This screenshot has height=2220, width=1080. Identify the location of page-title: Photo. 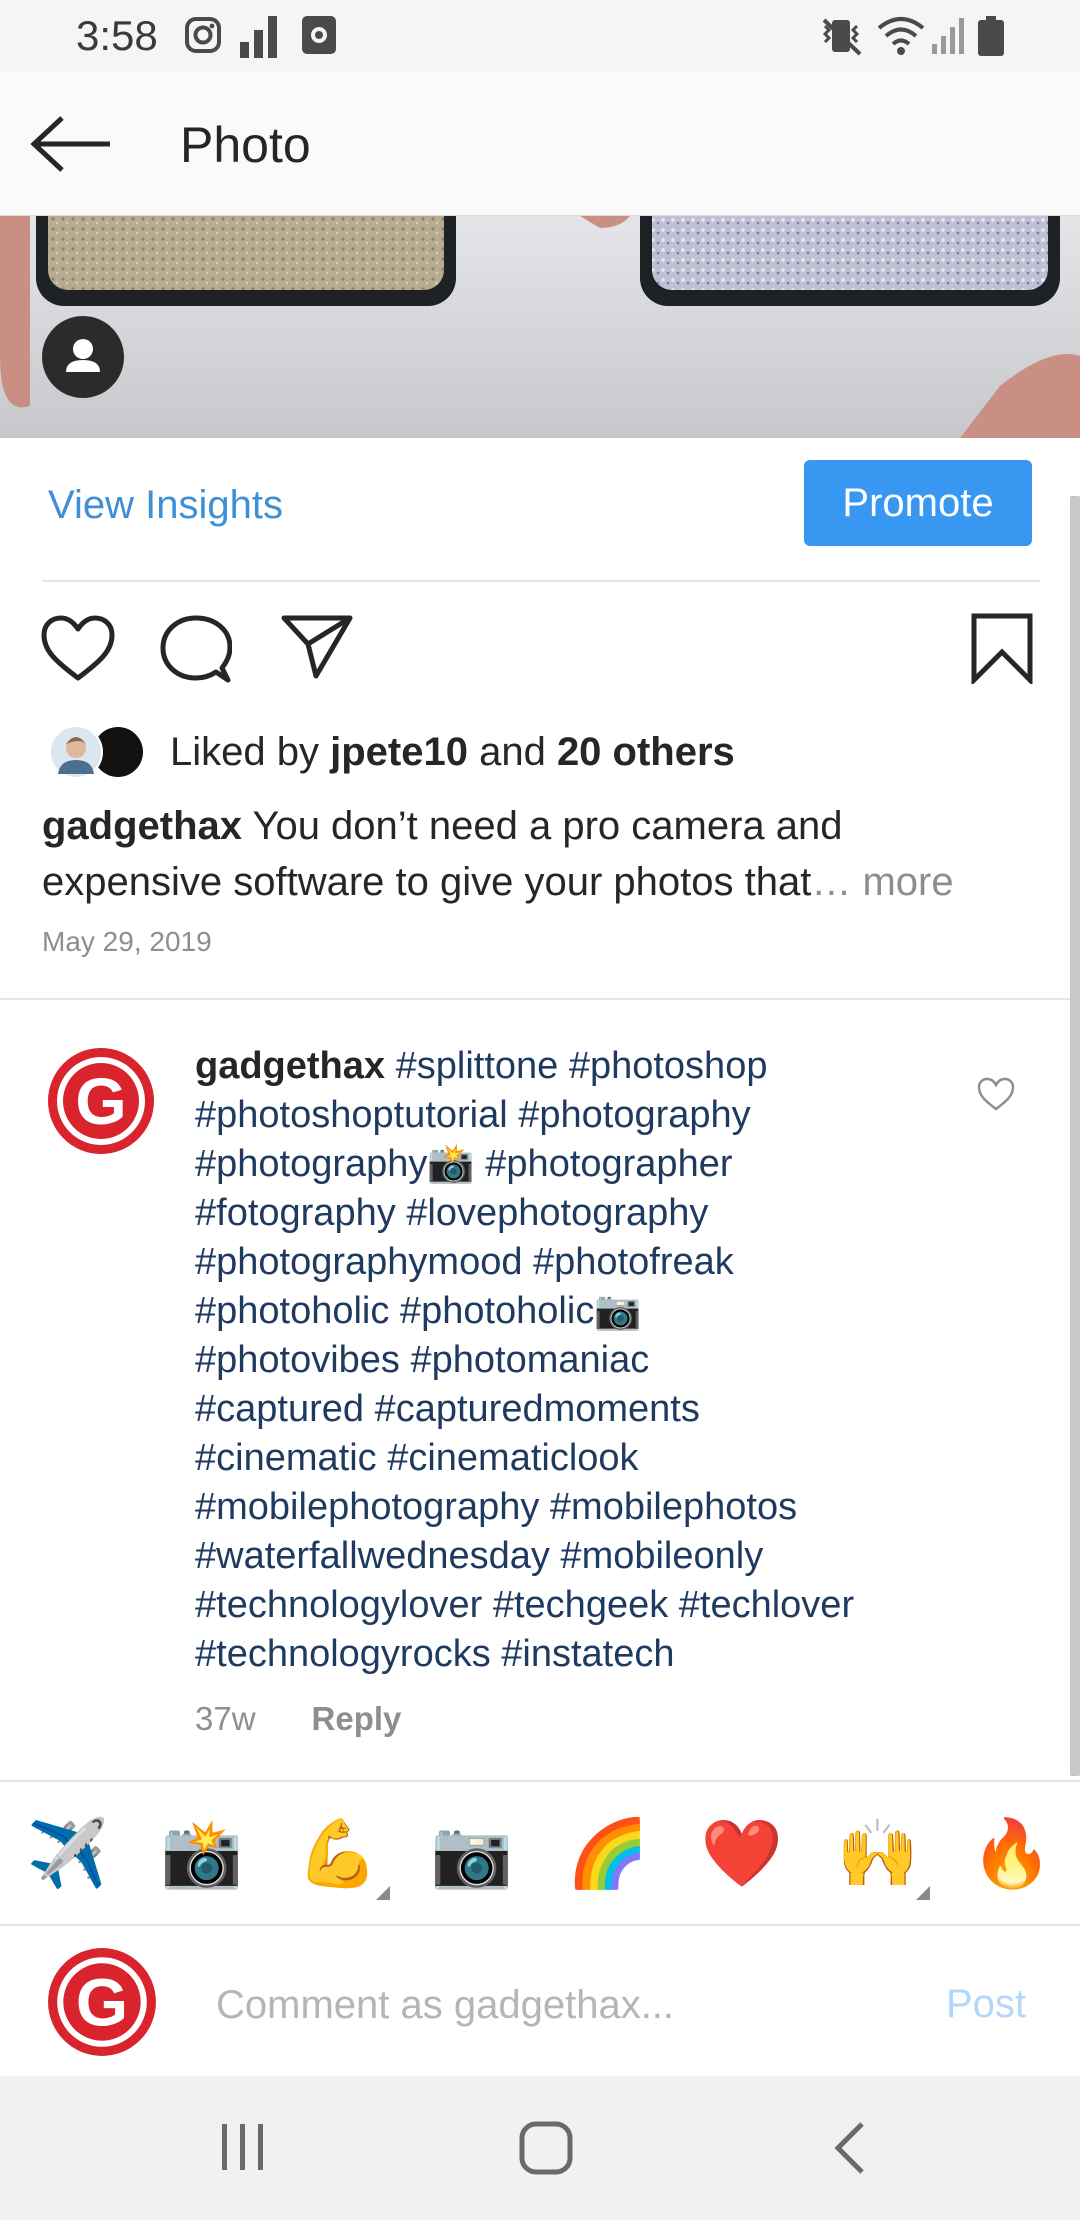
(245, 145).